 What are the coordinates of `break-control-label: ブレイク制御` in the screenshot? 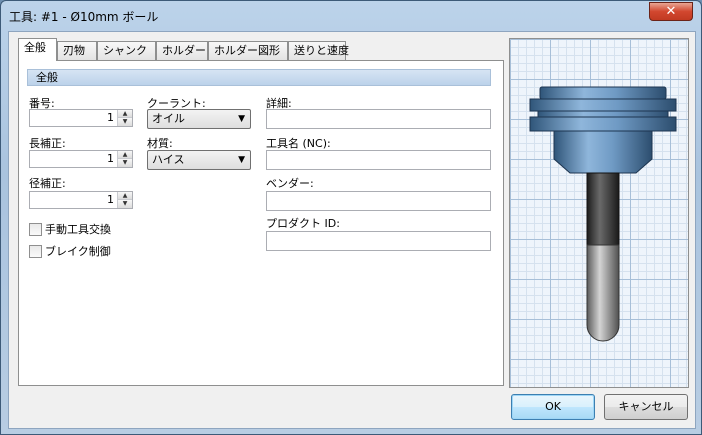 It's located at (78, 251).